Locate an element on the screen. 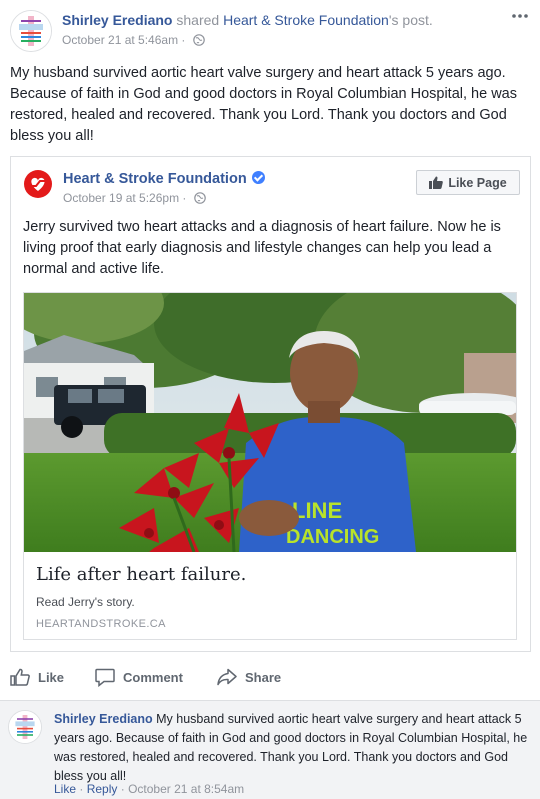 The height and width of the screenshot is (799, 540). author-avatar is located at coordinates (31, 31).